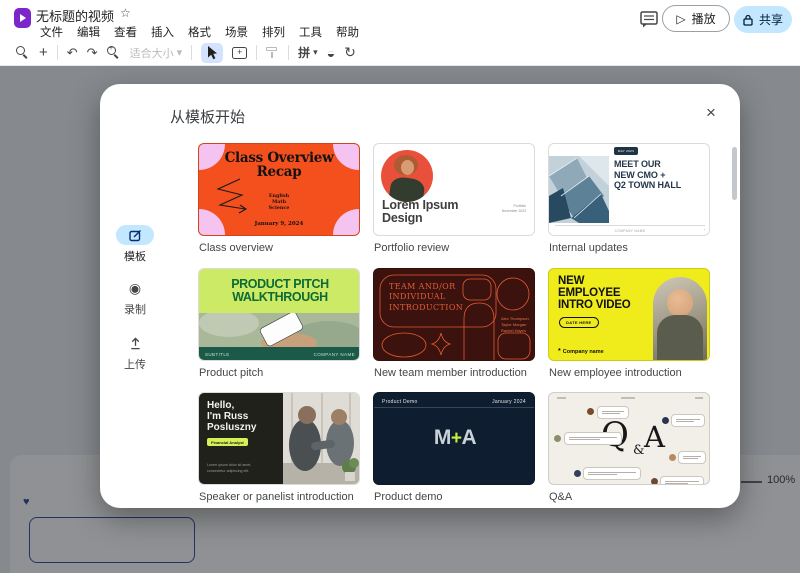 This screenshot has width=800, height=573. Describe the element at coordinates (279, 165) in the screenshot. I see `thumb-title: Class Overview Recap` at that location.